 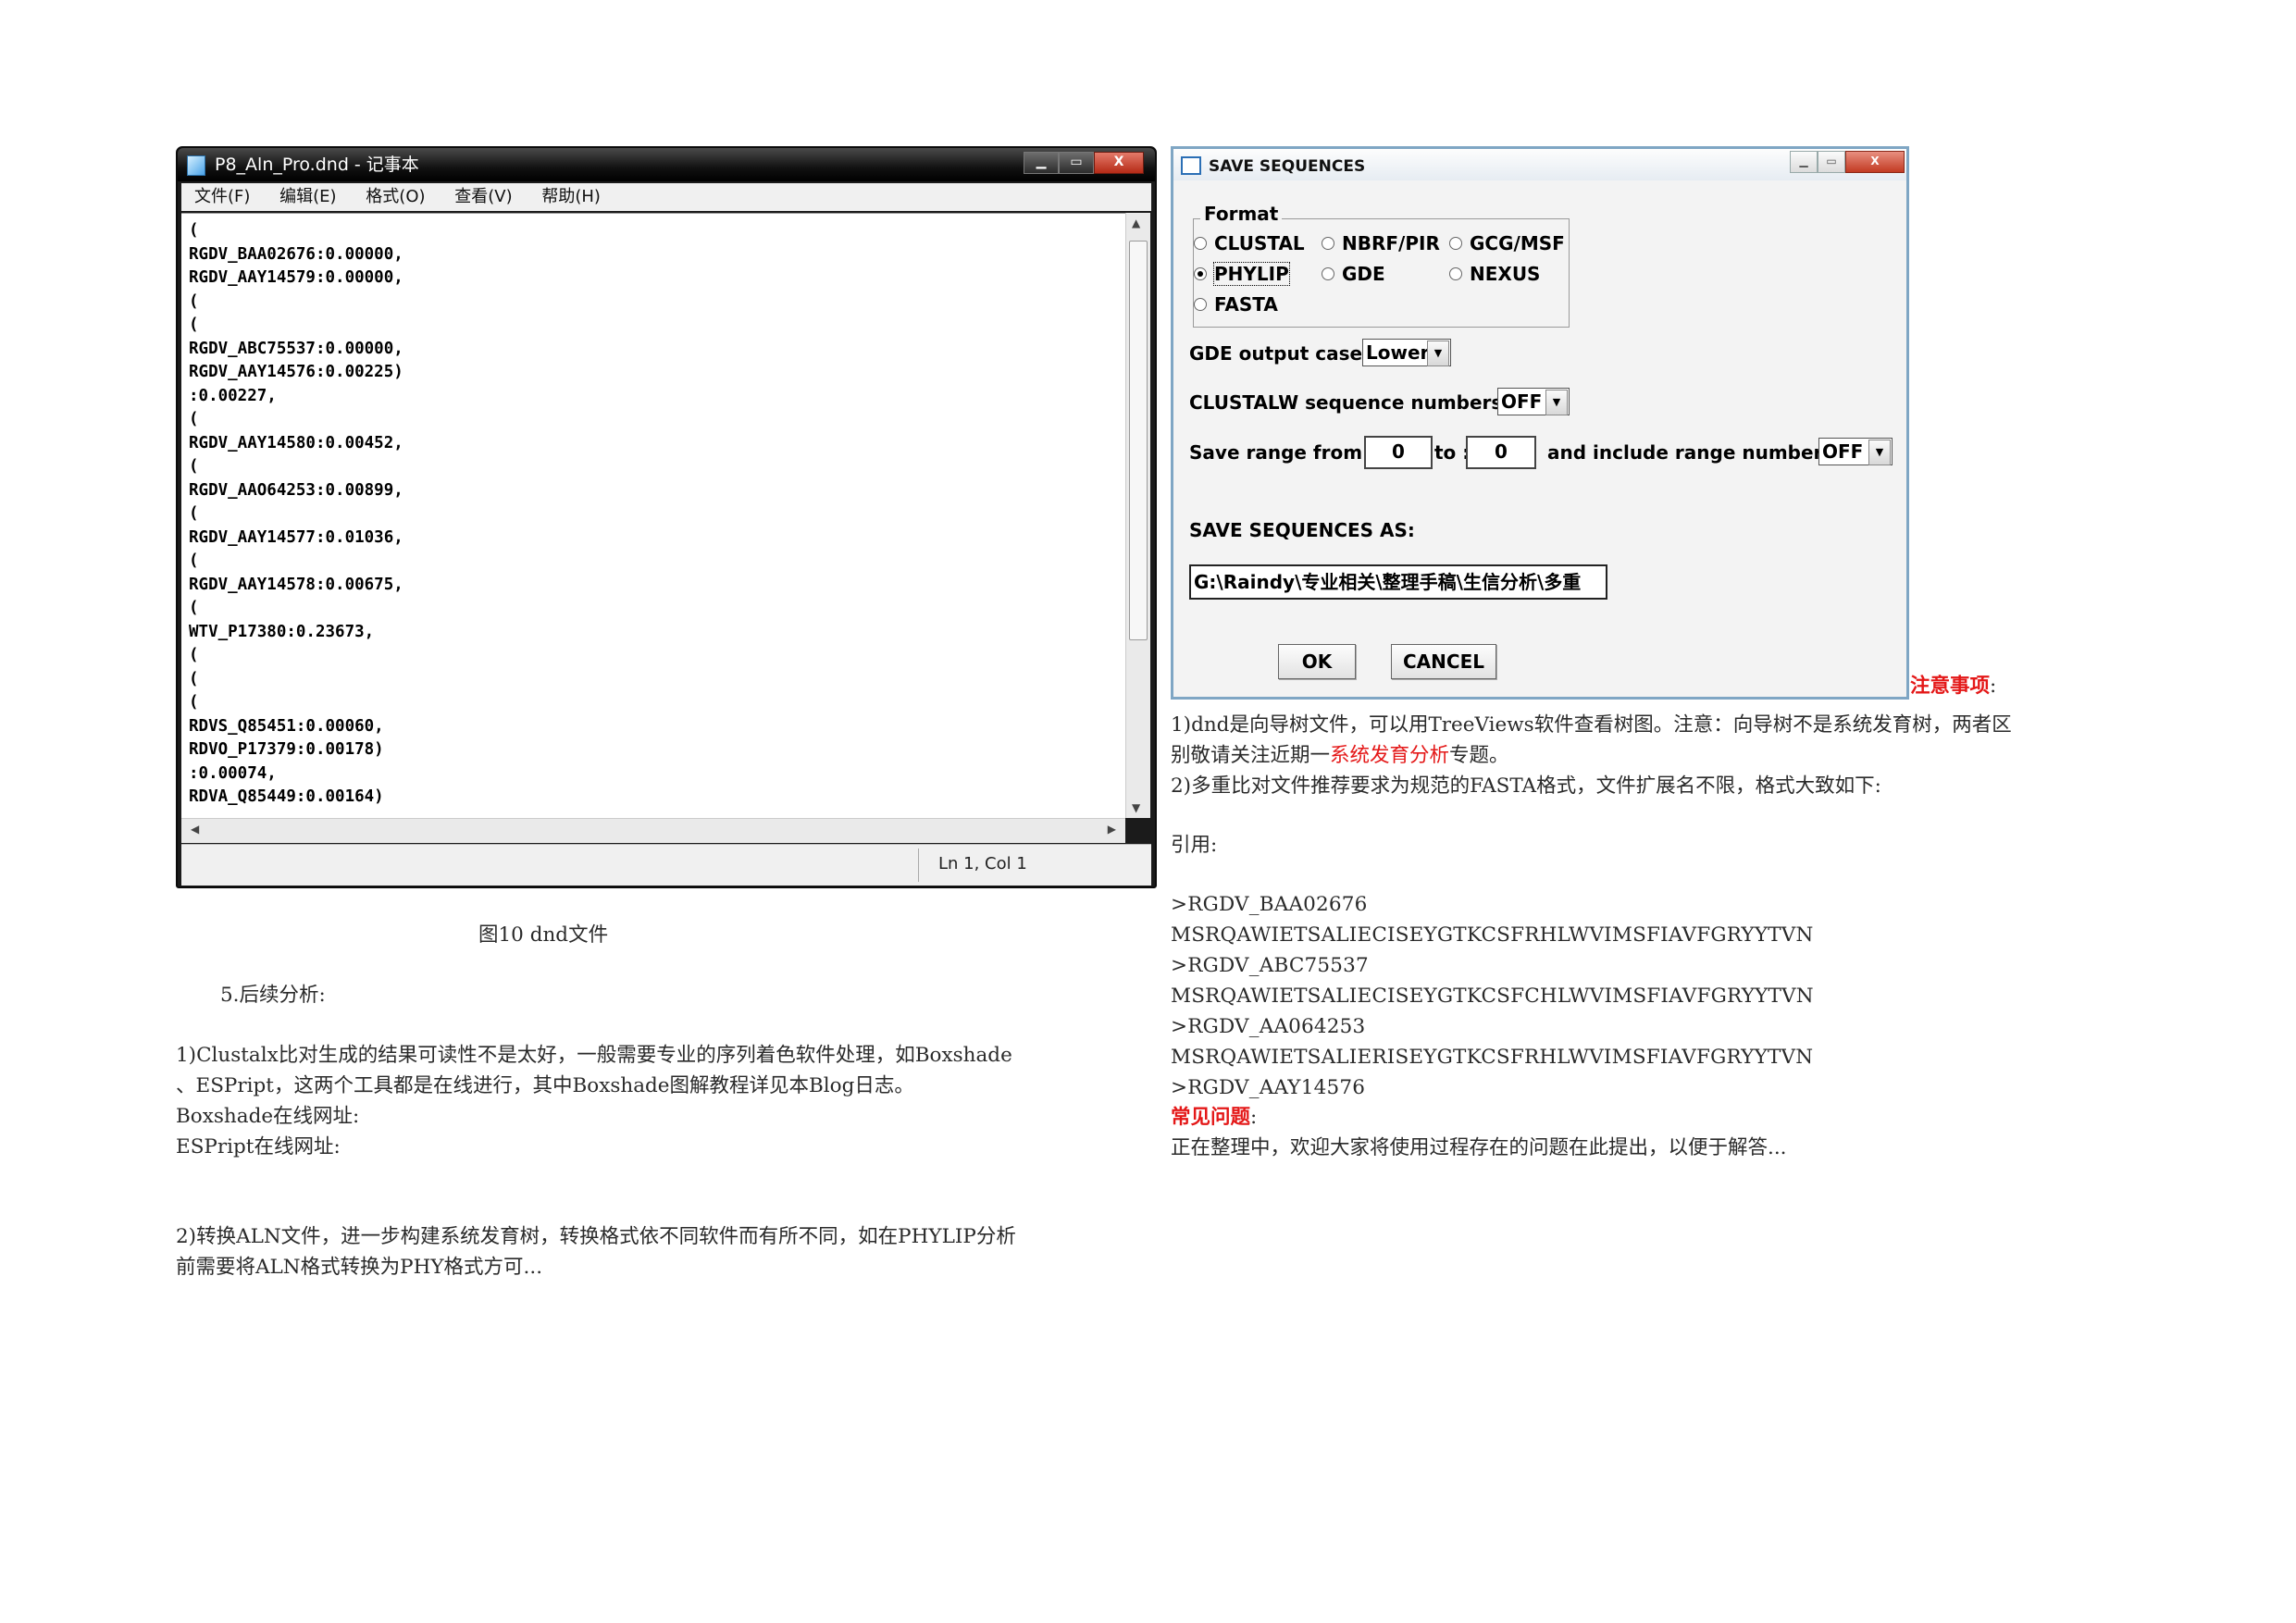 What do you see at coordinates (1260, 243) in the screenshot?
I see `format-option-label: CLUSTAL` at bounding box center [1260, 243].